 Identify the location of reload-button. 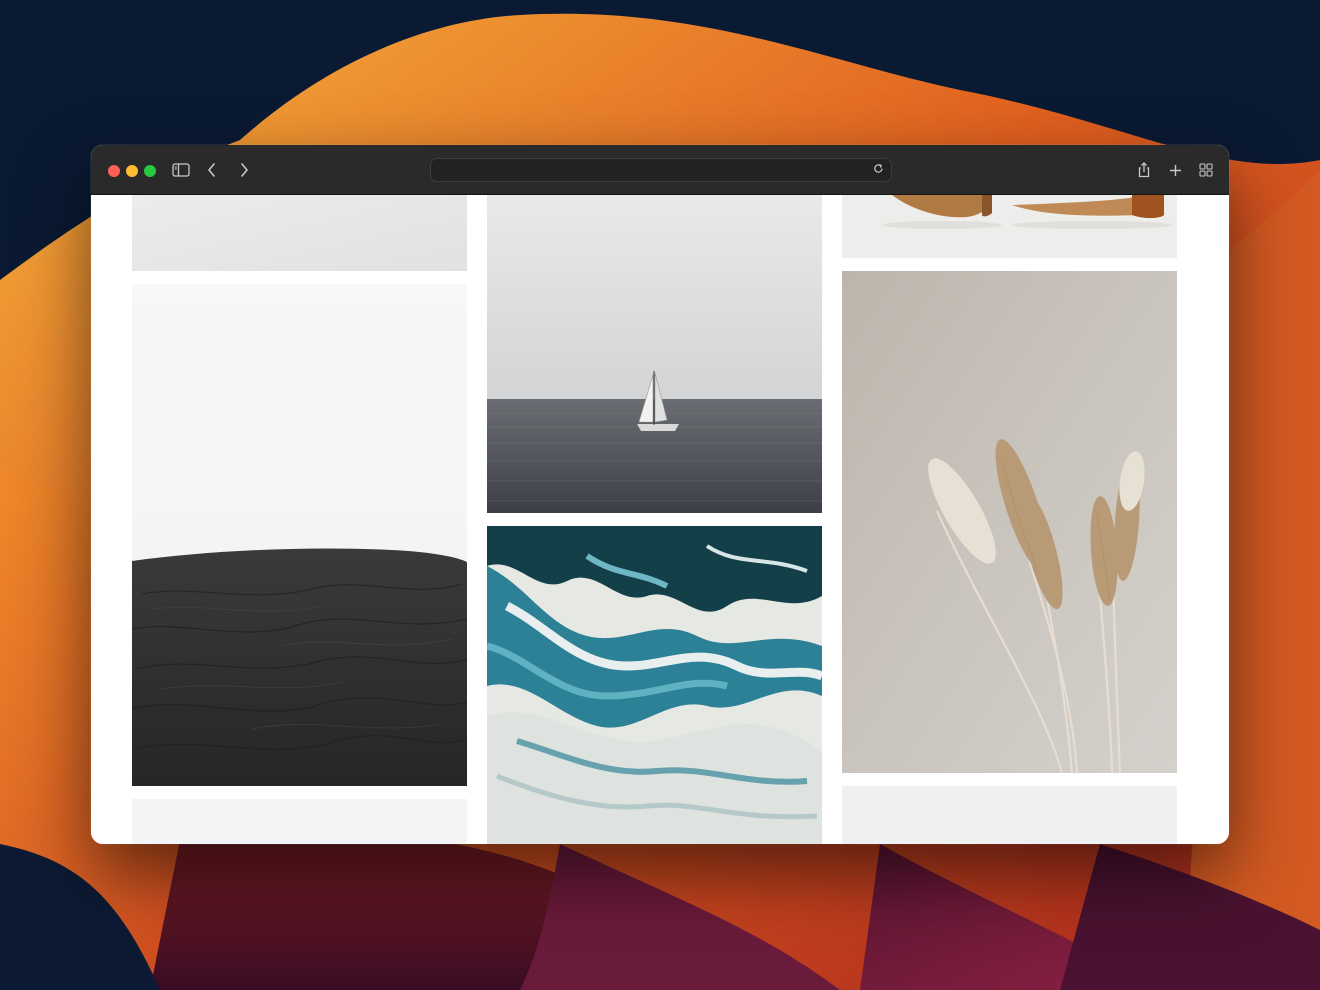
(878, 170).